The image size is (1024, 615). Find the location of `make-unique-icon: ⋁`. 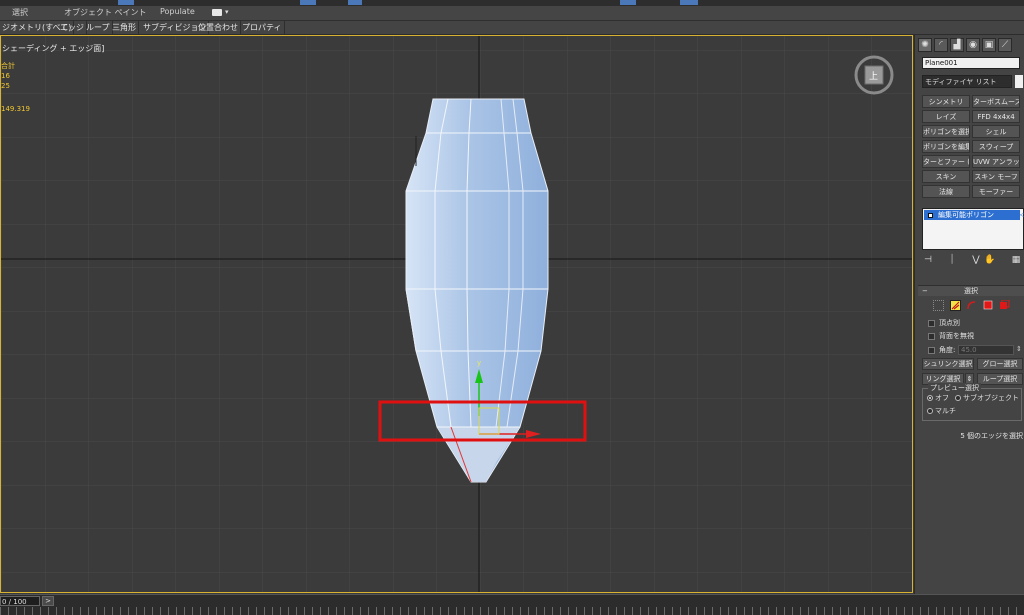

make-unique-icon: ⋁ is located at coordinates (976, 260).